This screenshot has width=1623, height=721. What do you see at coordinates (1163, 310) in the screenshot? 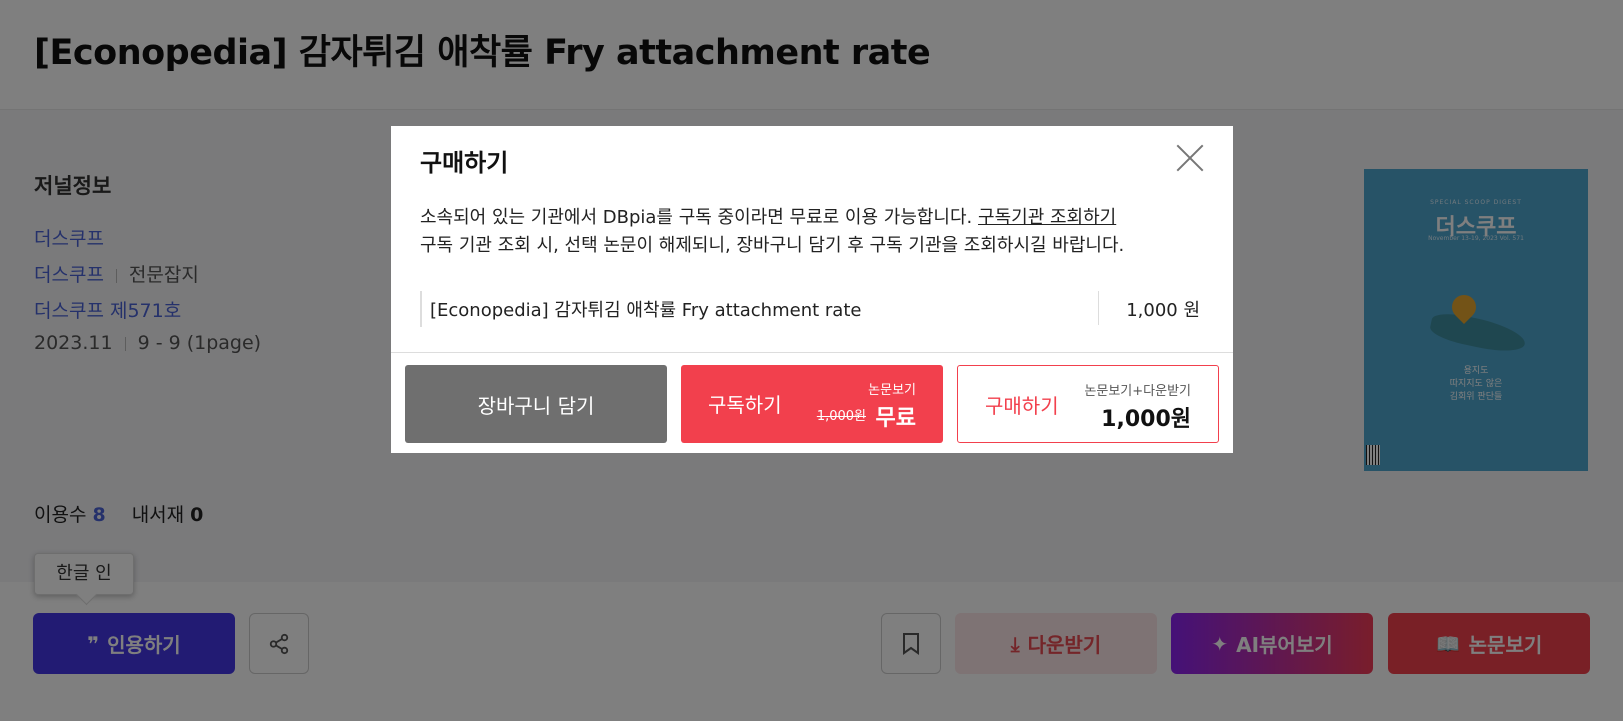
I see `item-price: 1,000 원` at bounding box center [1163, 310].